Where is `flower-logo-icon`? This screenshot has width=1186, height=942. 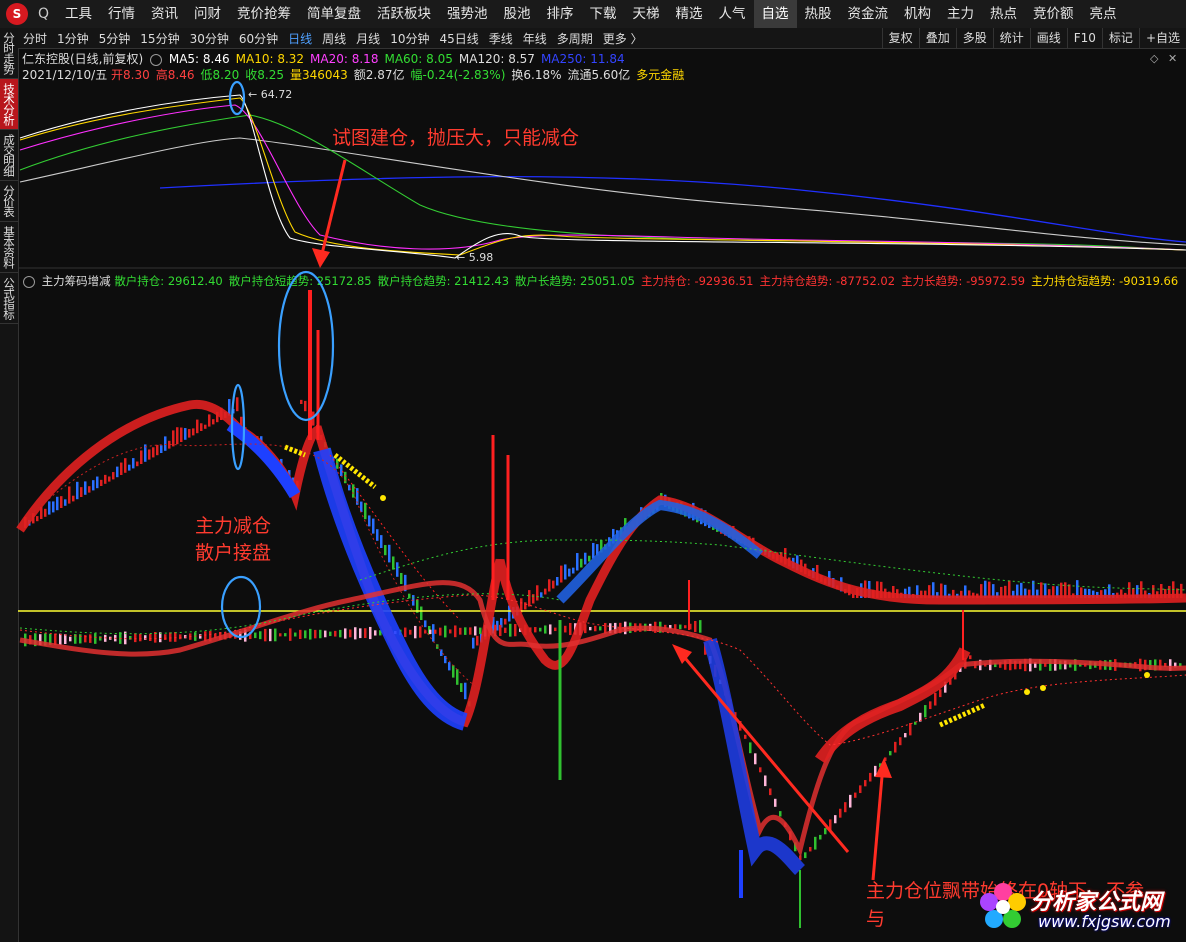 flower-logo-icon is located at coordinates (1003, 905).